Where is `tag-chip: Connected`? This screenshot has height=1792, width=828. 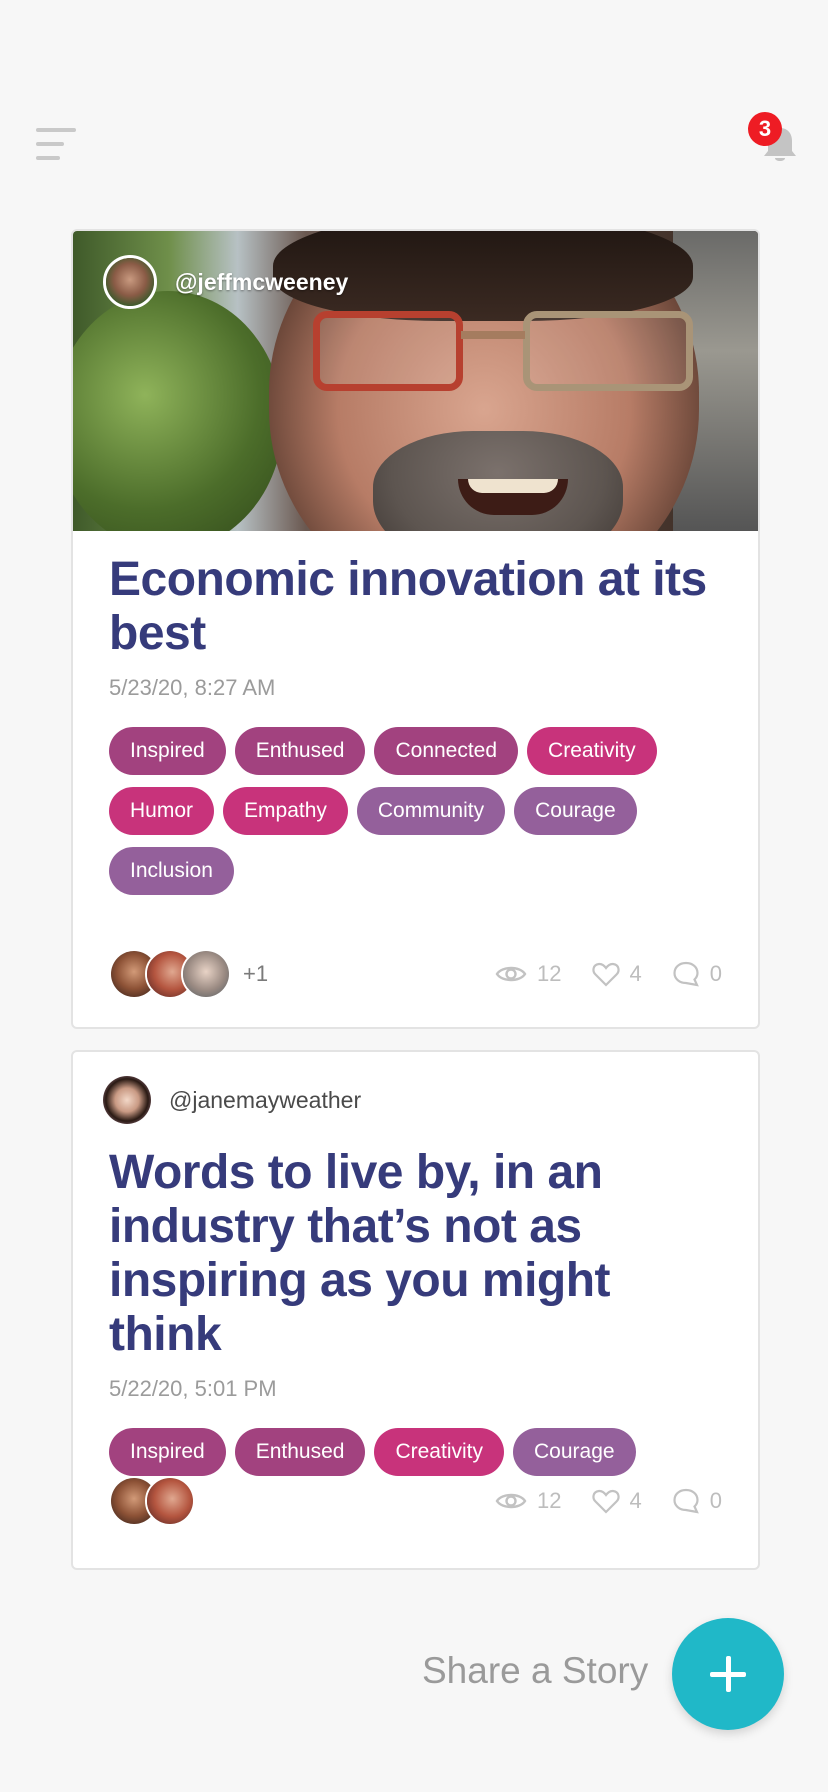
tag-chip: Connected is located at coordinates (446, 751).